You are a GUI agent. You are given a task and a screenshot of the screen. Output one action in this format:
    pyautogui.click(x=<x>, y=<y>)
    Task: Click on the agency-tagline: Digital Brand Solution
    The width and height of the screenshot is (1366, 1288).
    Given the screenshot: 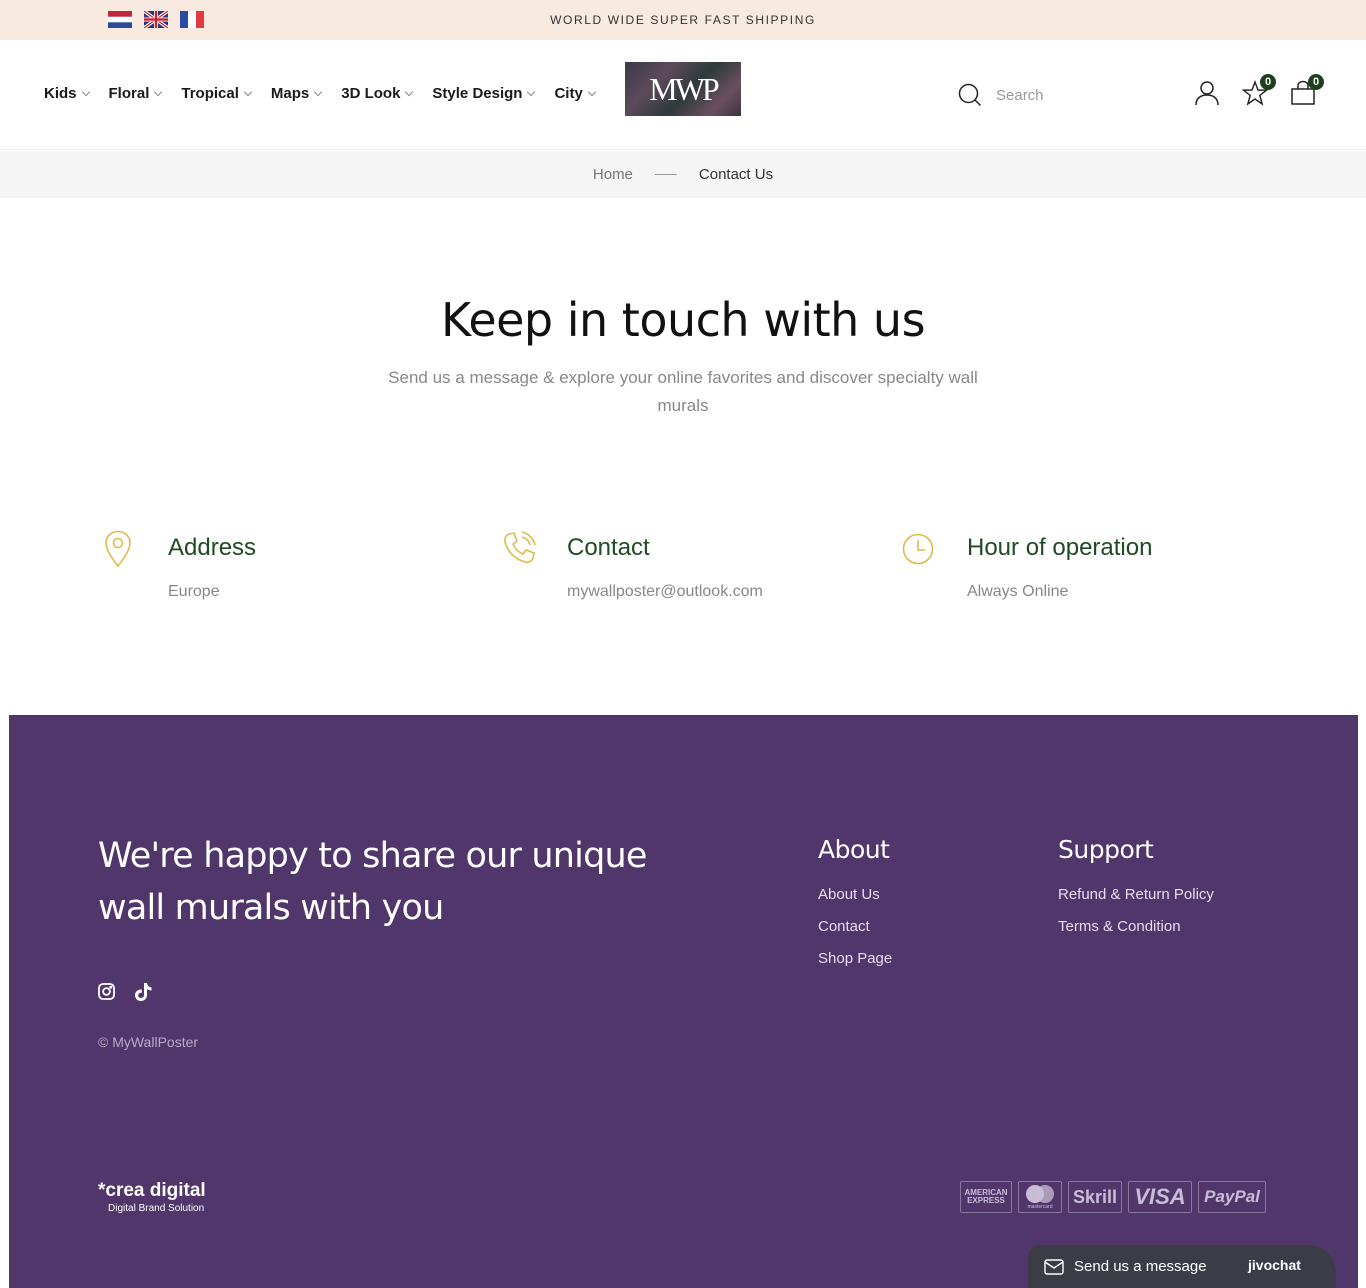 What is the action you would take?
    pyautogui.click(x=156, y=1208)
    